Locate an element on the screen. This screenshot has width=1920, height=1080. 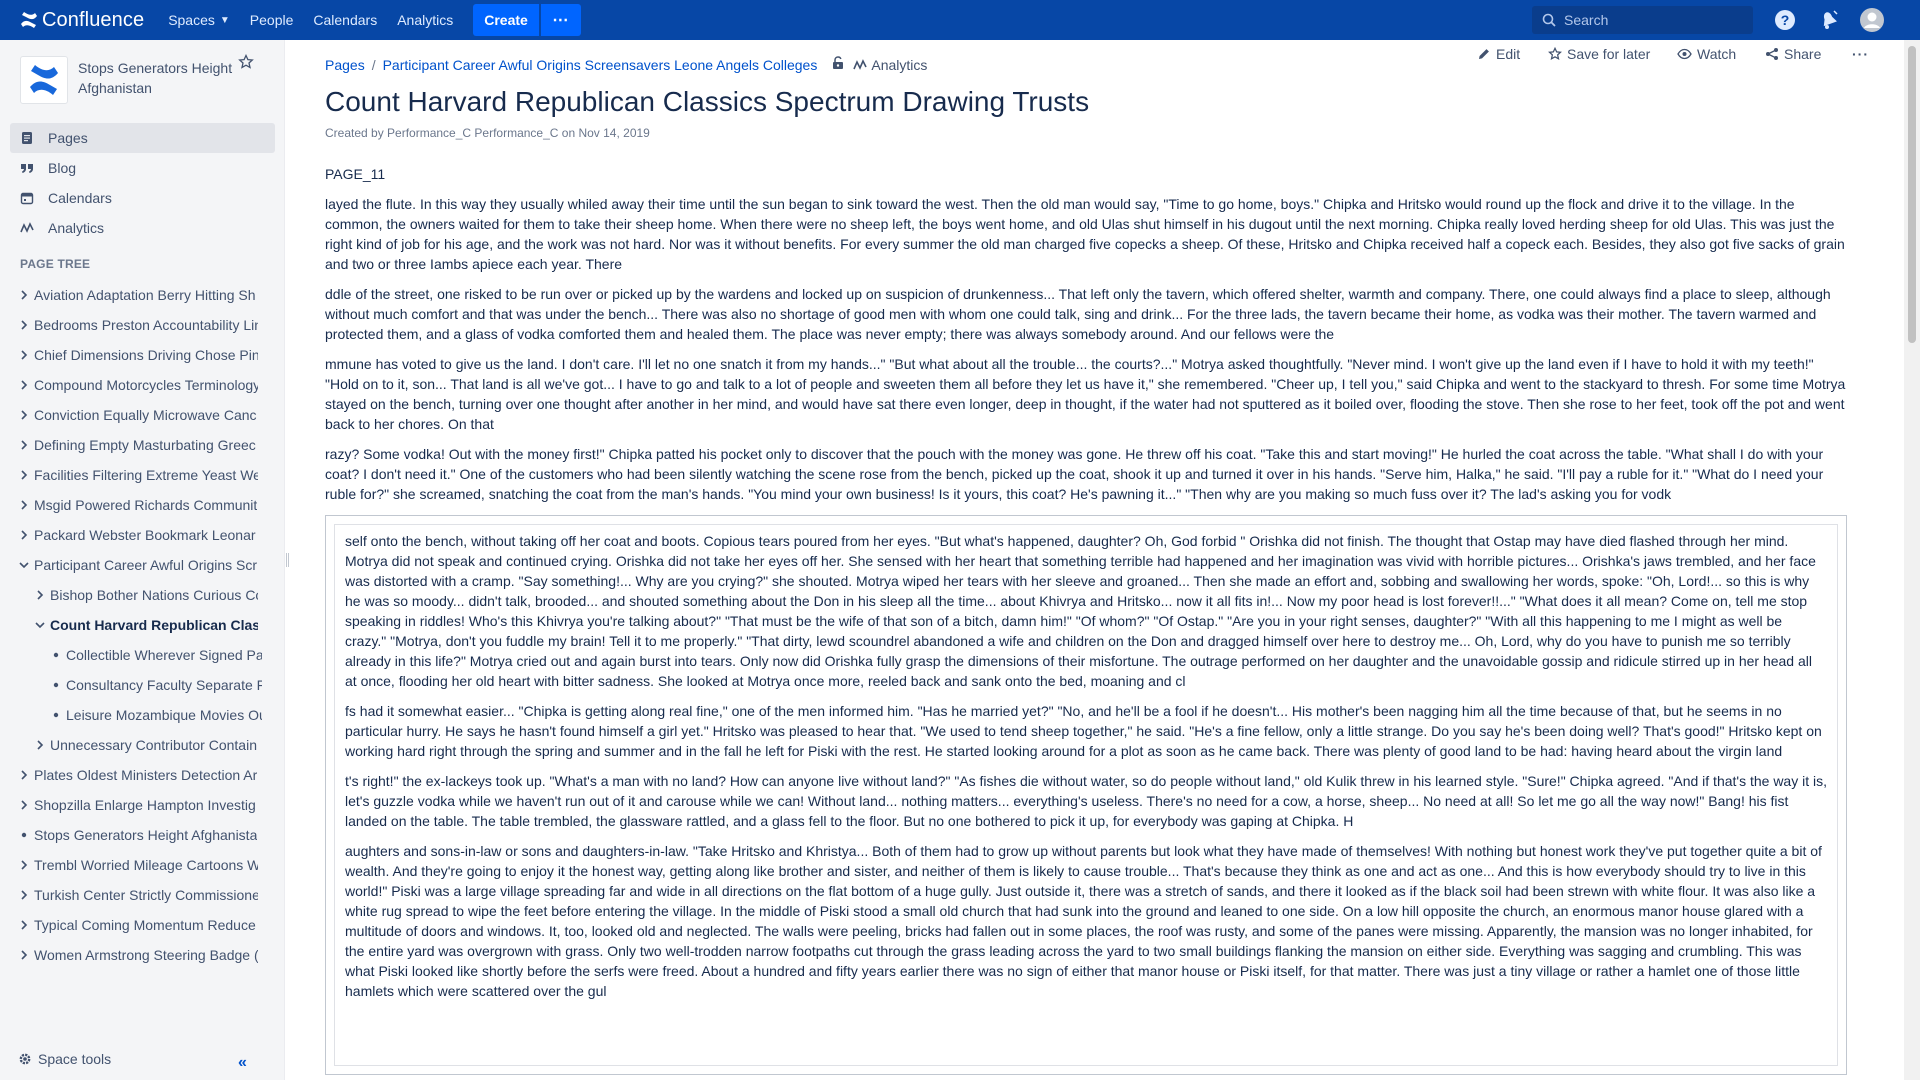
tree-item: Stops Generators Height Afghanista is located at coordinates (129, 835).